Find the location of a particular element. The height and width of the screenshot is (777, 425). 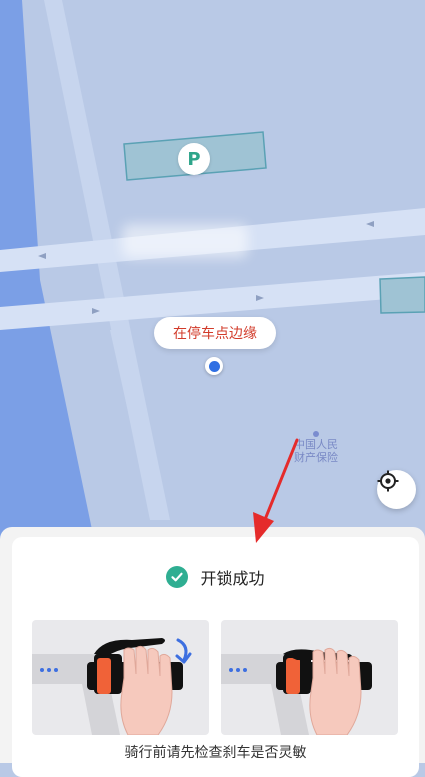

annotation-arrow is located at coordinates (276, 490).